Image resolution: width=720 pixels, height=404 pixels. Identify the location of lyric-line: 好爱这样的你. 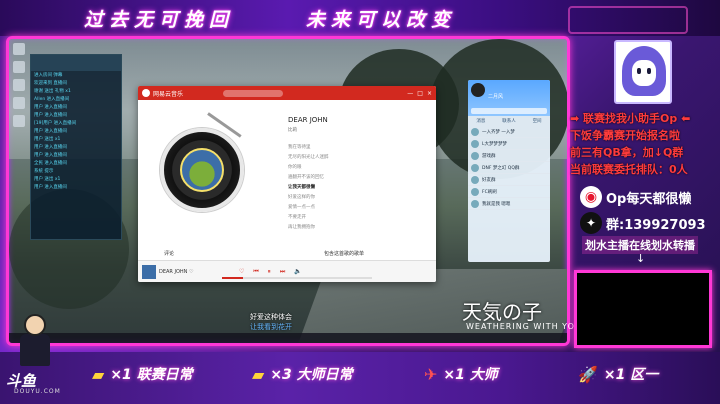
(301, 197).